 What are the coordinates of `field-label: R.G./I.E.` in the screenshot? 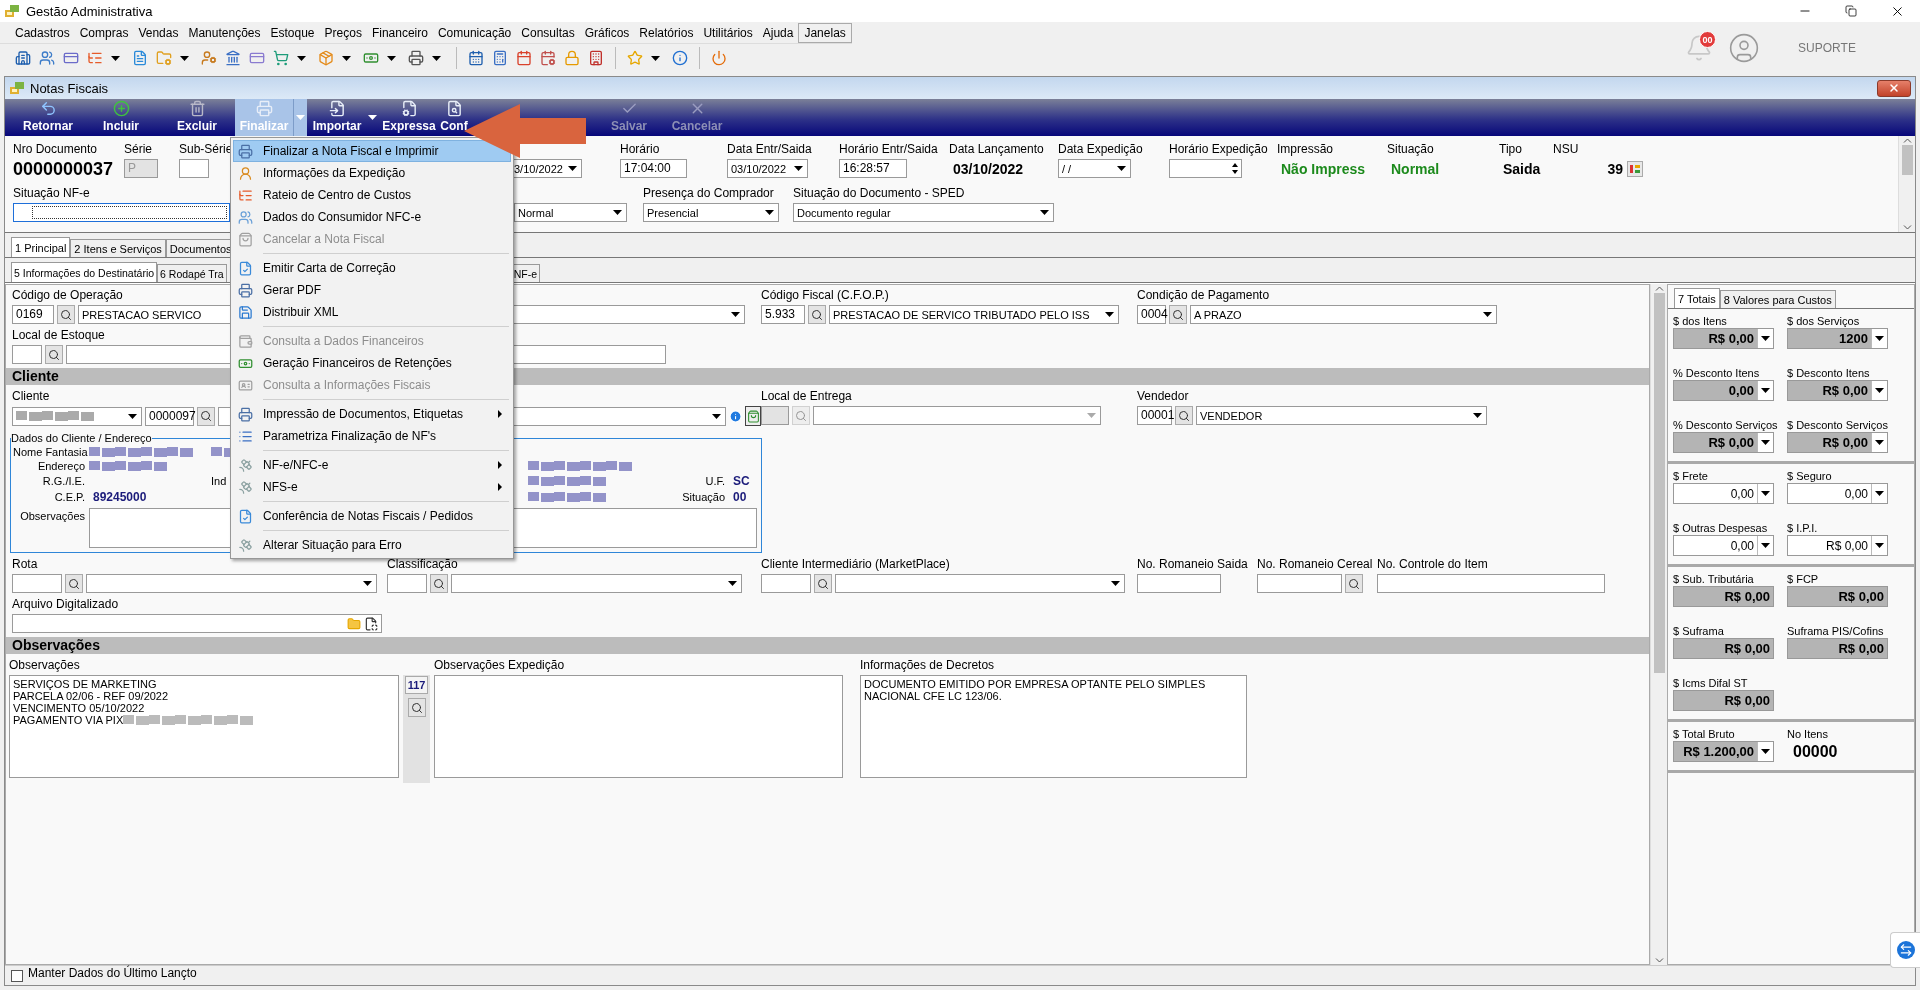 It's located at (63, 481).